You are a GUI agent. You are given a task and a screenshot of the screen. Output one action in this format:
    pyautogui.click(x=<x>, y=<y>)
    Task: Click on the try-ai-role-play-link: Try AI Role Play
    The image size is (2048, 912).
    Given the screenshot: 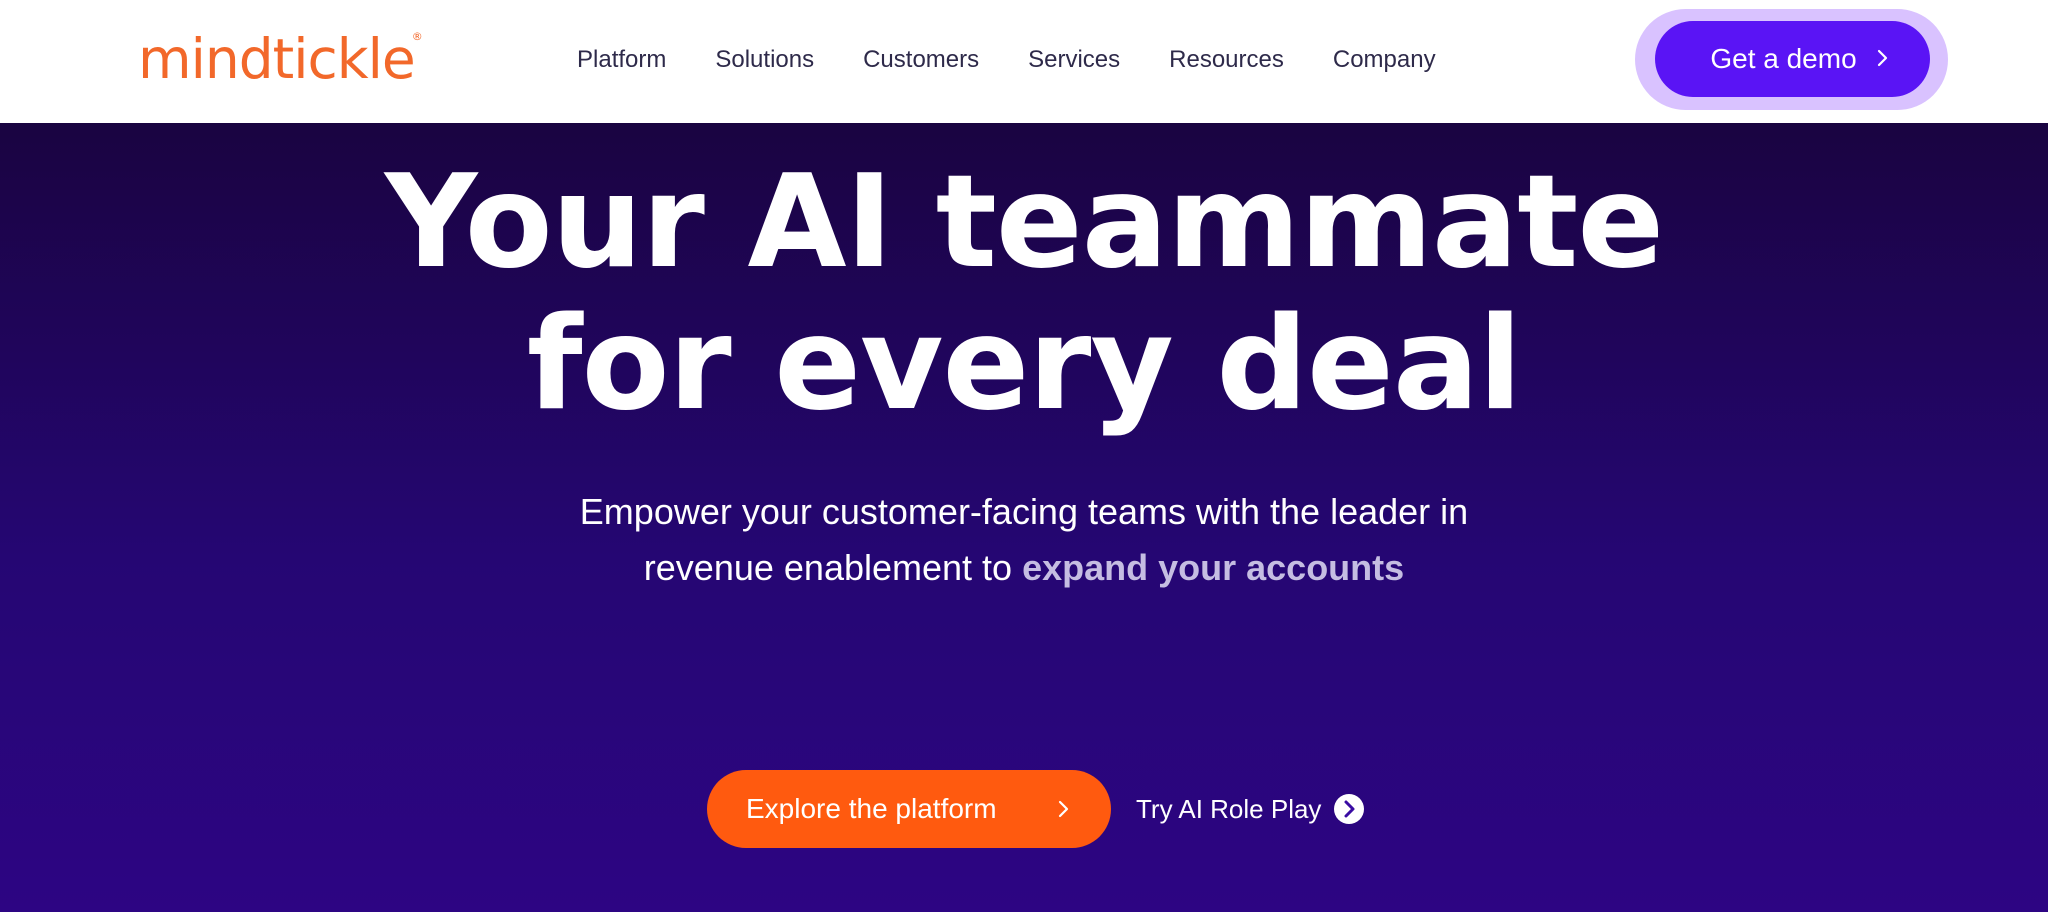 What is the action you would take?
    pyautogui.click(x=1250, y=809)
    